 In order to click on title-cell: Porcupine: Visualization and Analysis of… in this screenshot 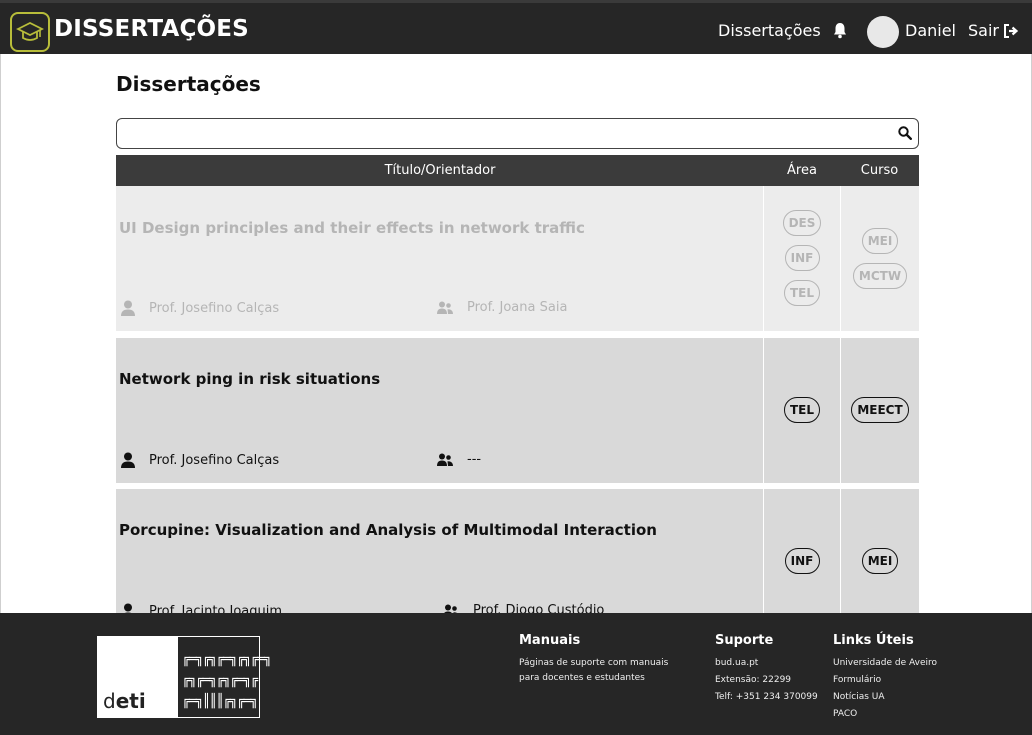, I will do `click(439, 551)`.